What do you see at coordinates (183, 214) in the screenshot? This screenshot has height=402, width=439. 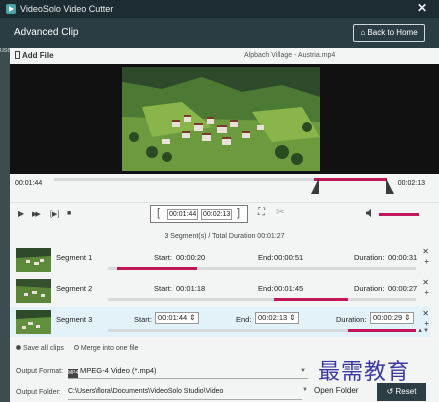 I see `trim-start-field: 00:01:44` at bounding box center [183, 214].